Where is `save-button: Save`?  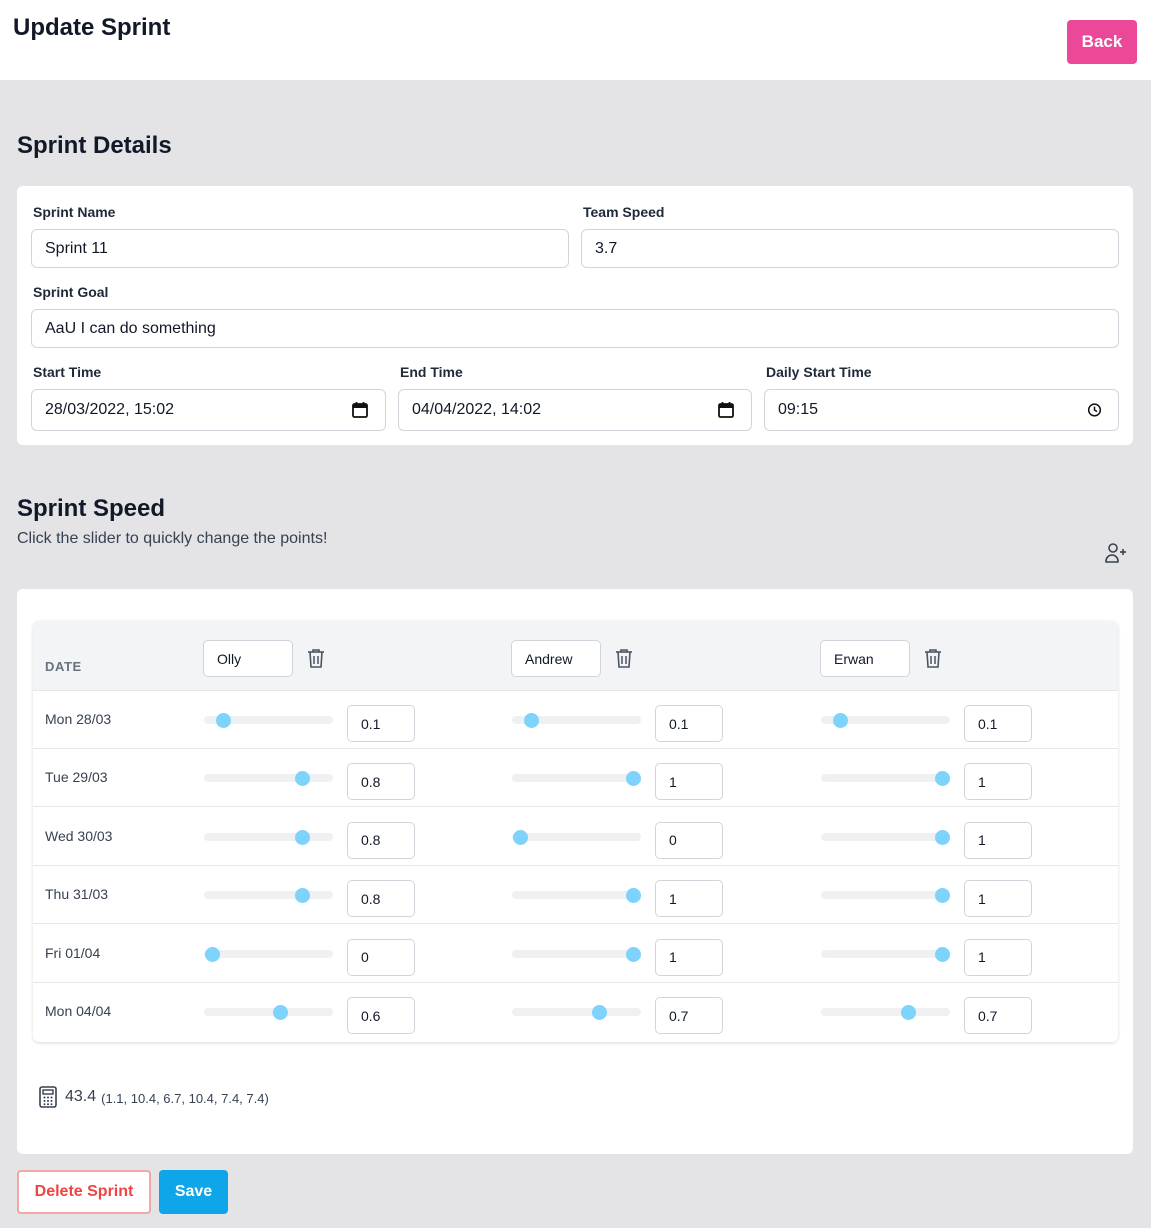
save-button: Save is located at coordinates (193, 1192).